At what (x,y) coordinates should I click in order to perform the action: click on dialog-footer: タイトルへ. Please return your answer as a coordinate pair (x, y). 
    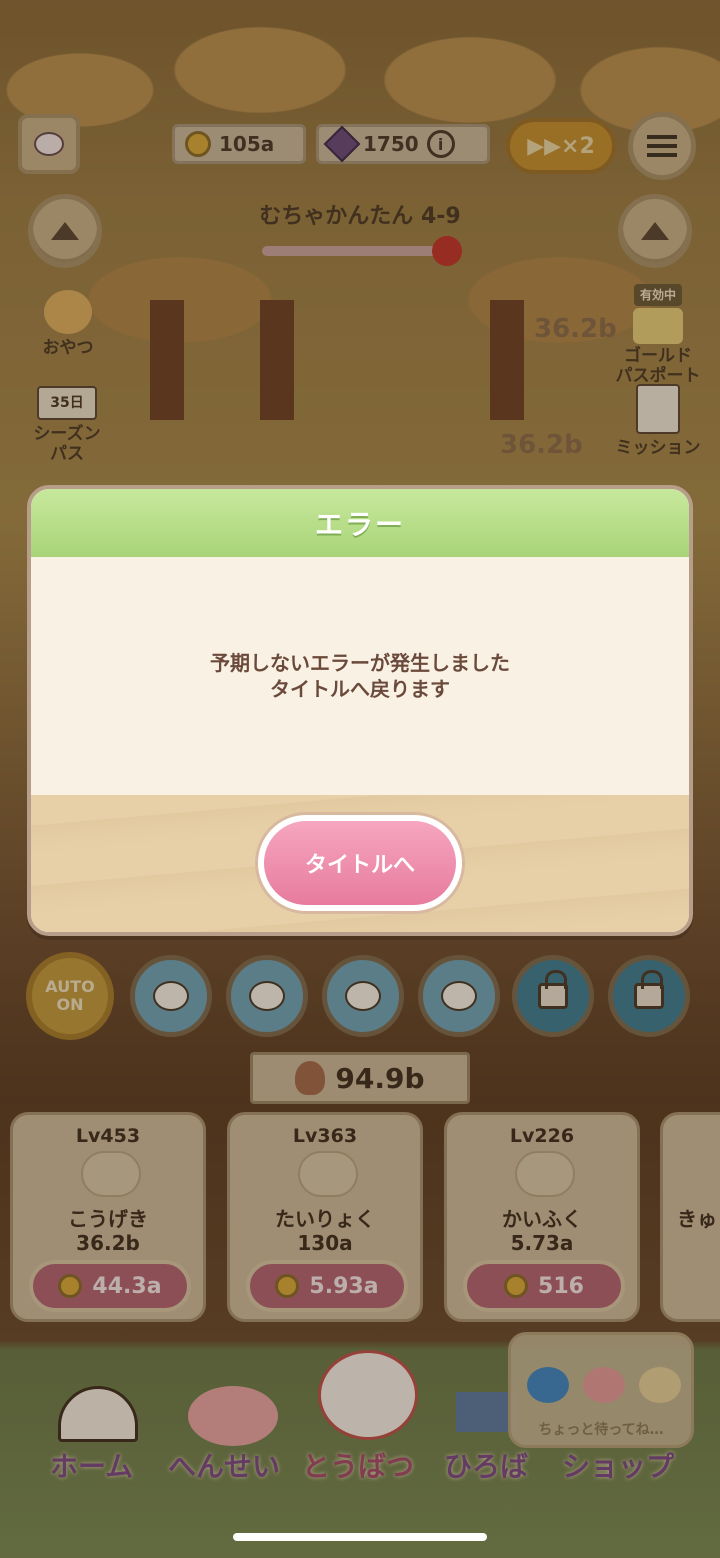
    Looking at the image, I should click on (360, 863).